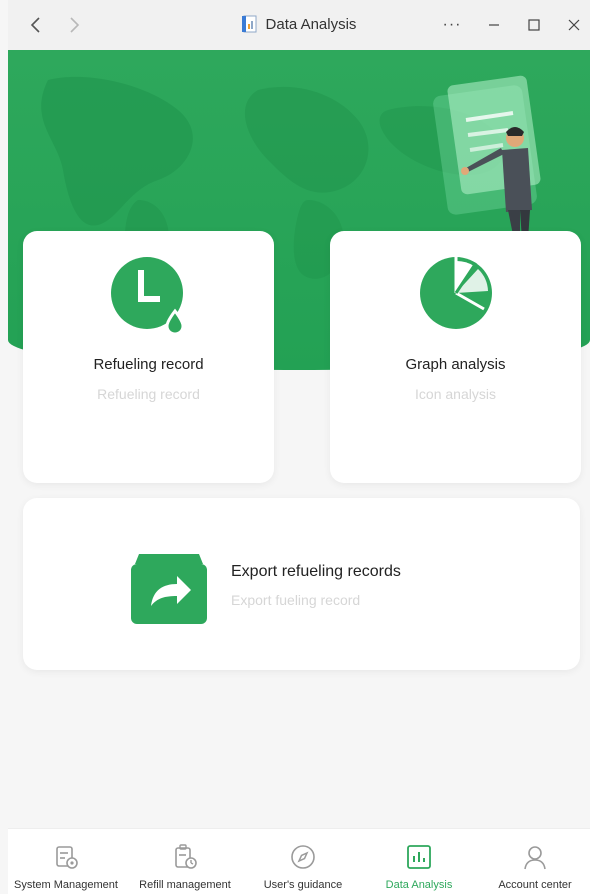  What do you see at coordinates (494, 25) in the screenshot?
I see `minimize-icon` at bounding box center [494, 25].